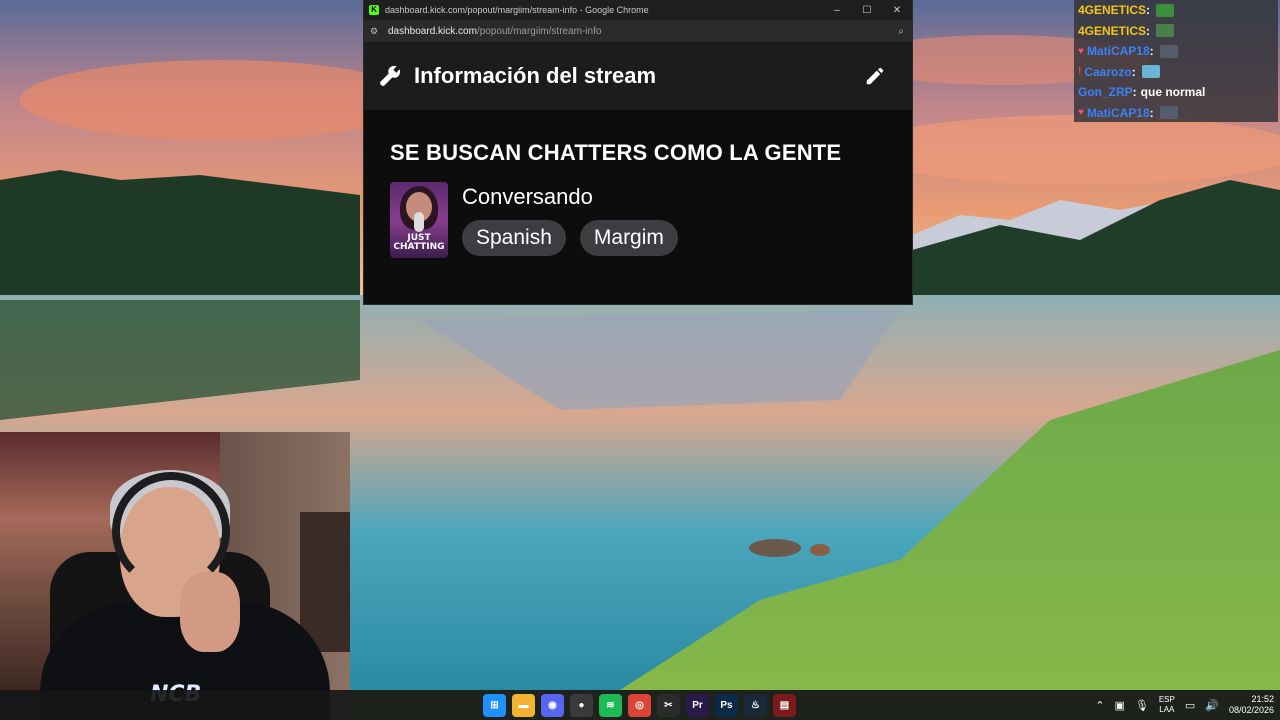  Describe the element at coordinates (1212, 705) in the screenshot. I see `volume-icon: 🔊` at that location.